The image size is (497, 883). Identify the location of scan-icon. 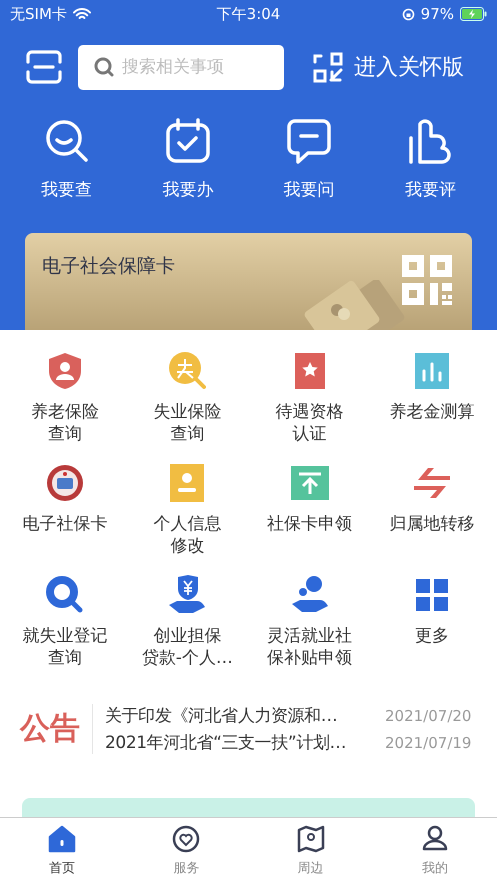
(44, 67).